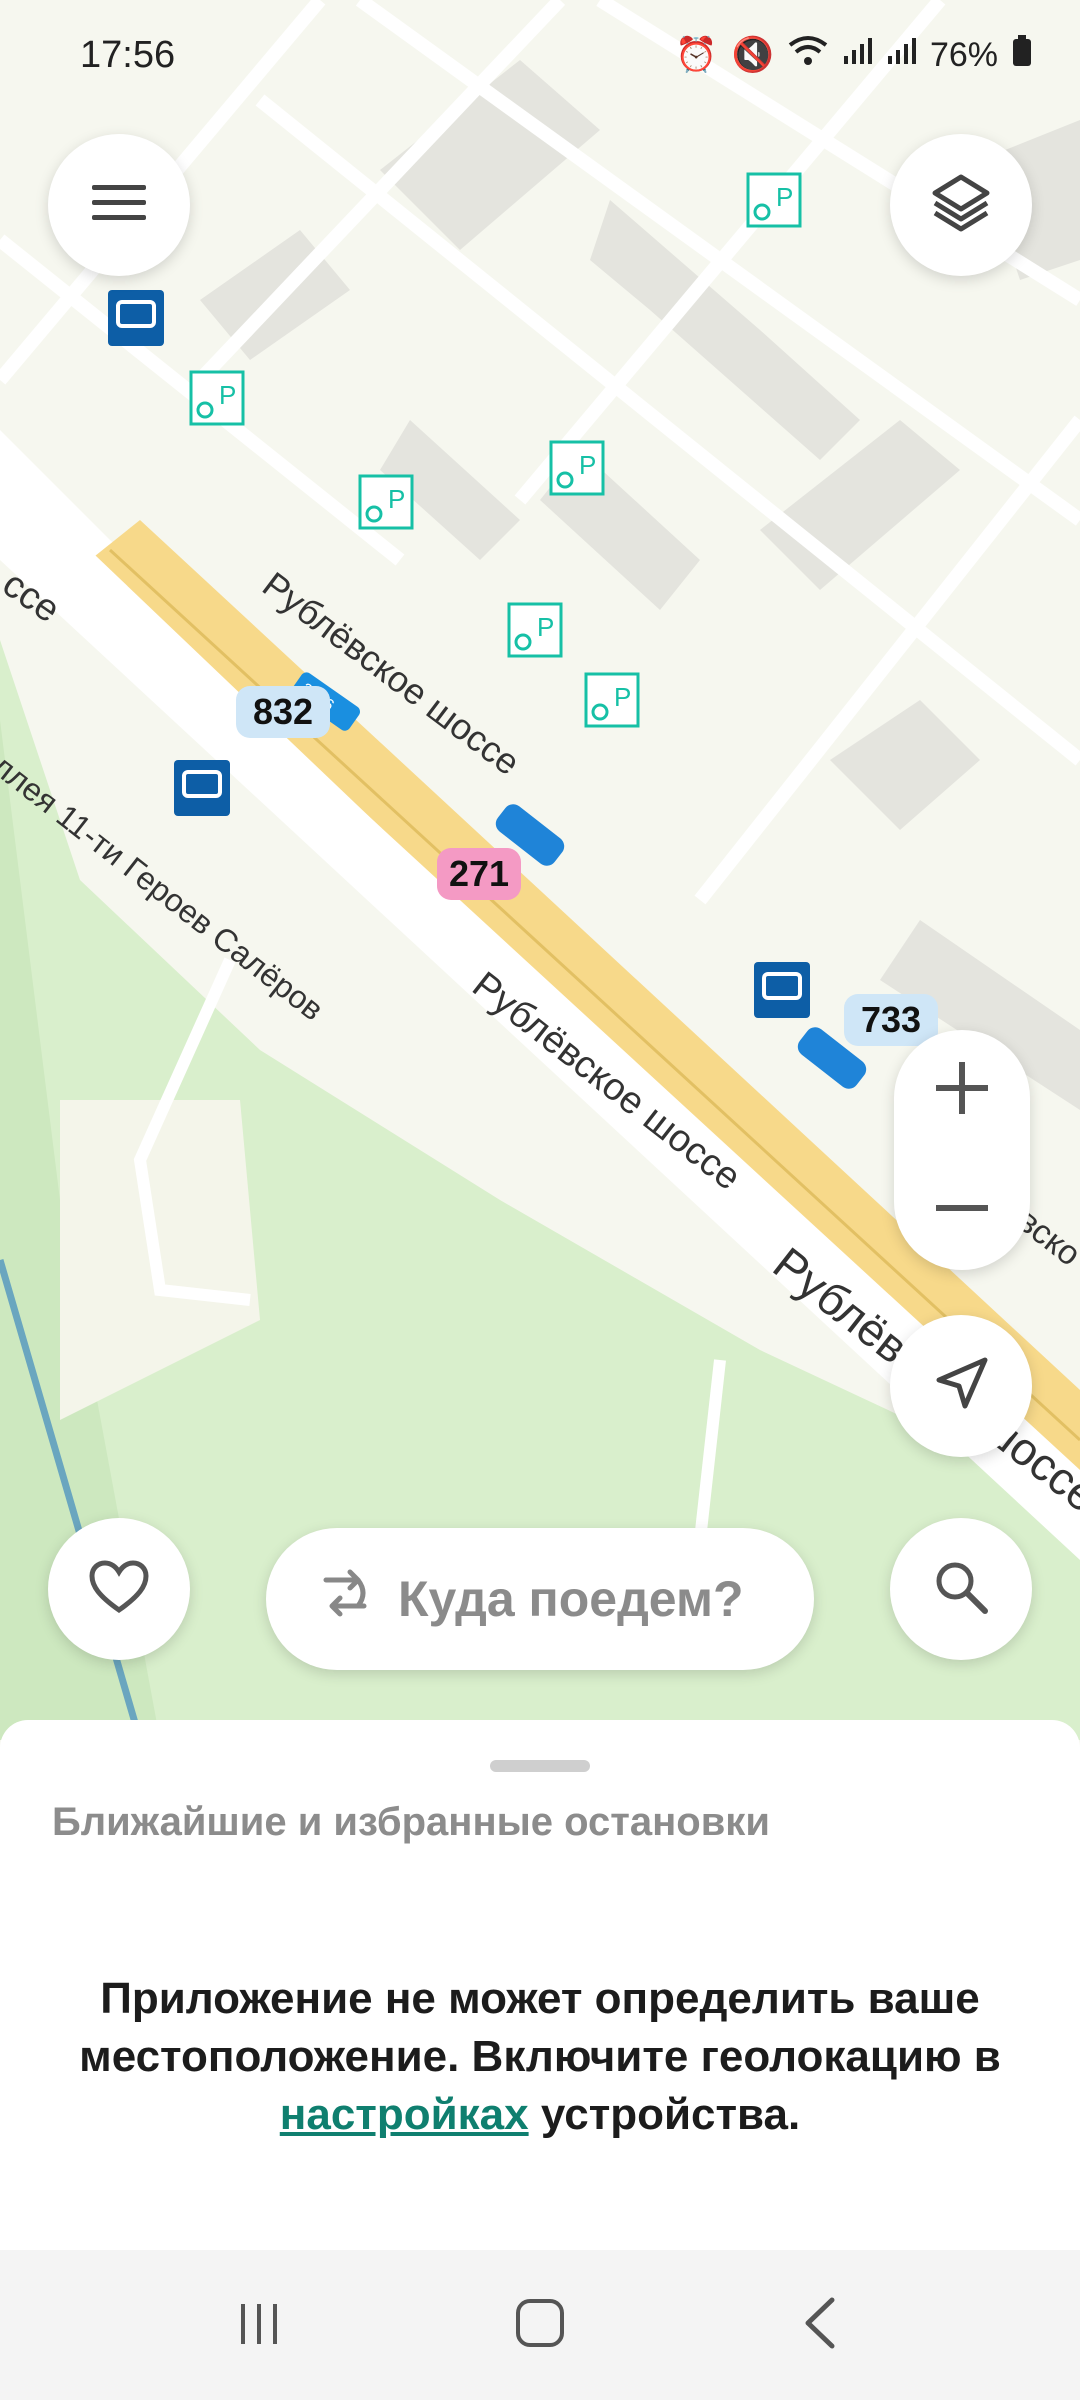 This screenshot has height=2400, width=1080. I want to click on recent-apps-button, so click(260, 2325).